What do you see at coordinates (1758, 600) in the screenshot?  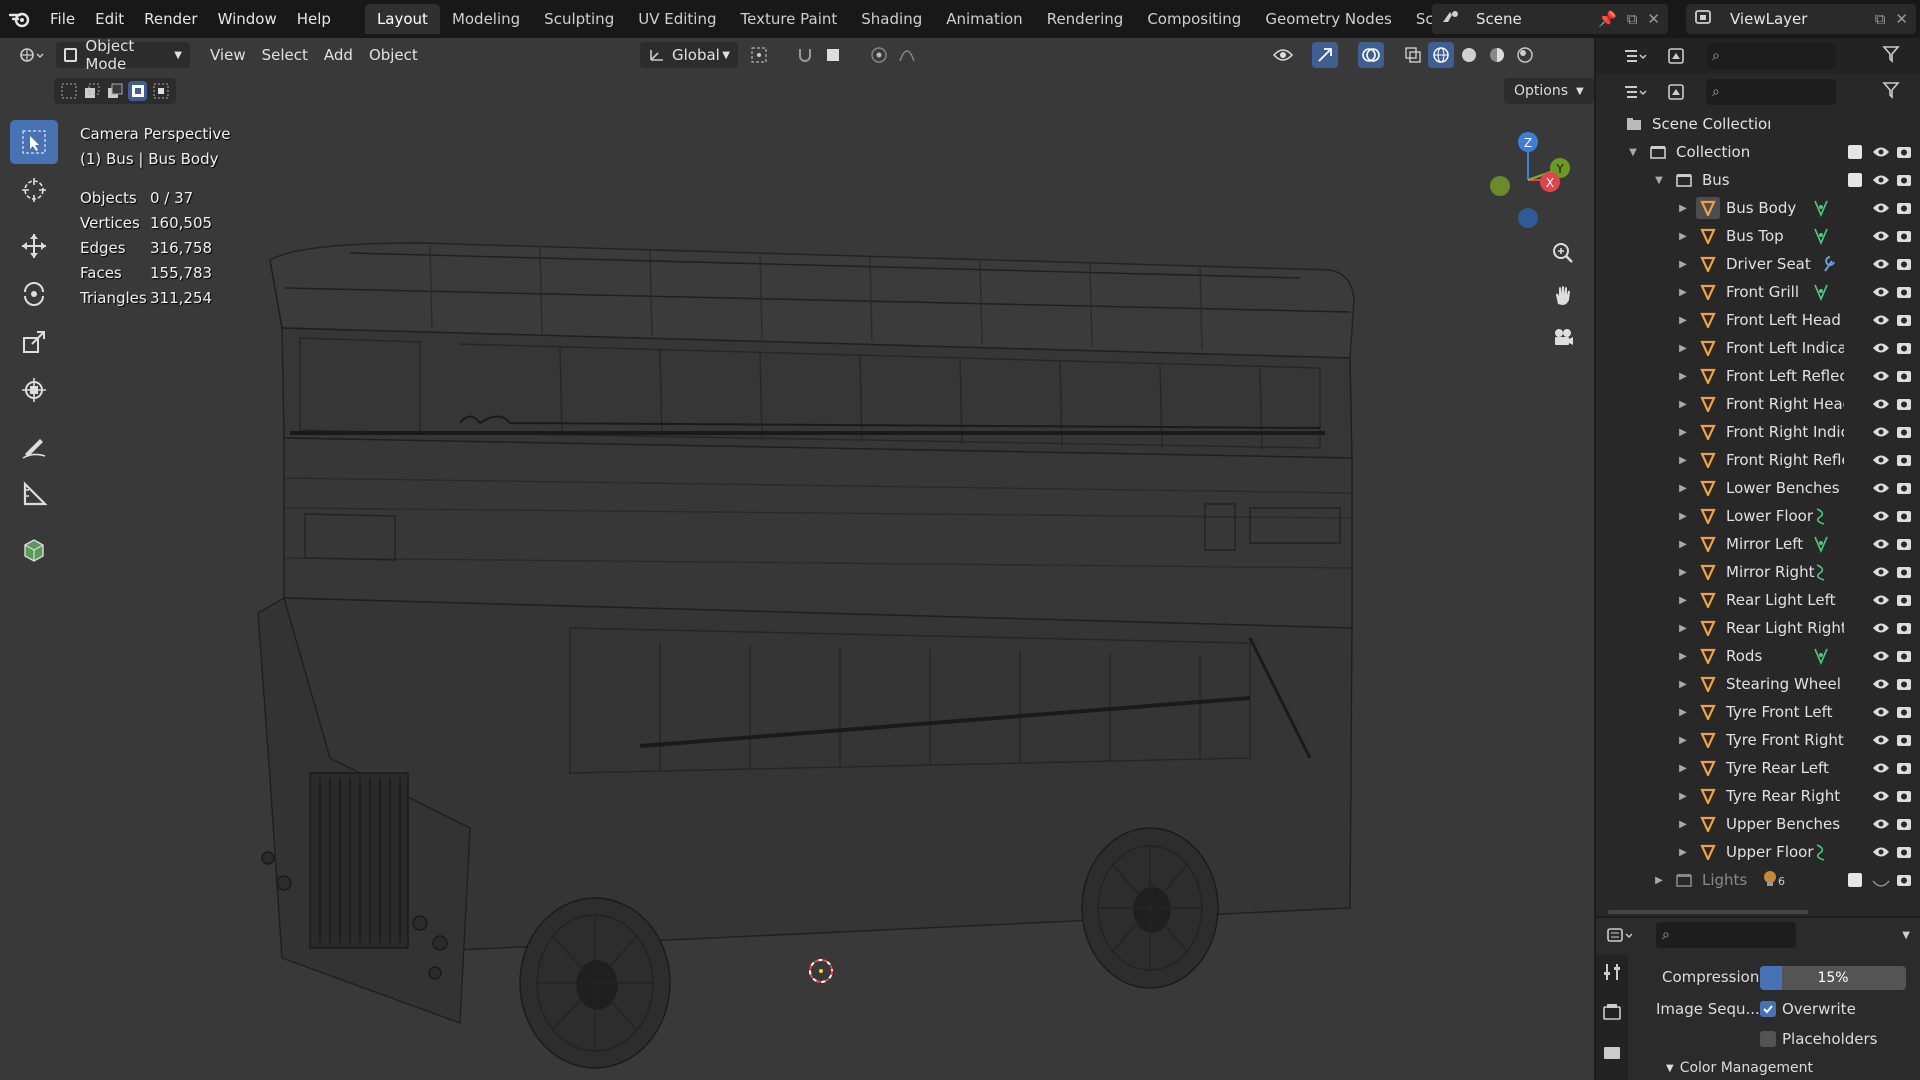 I see `object-row: ▶ Rear Light Left` at bounding box center [1758, 600].